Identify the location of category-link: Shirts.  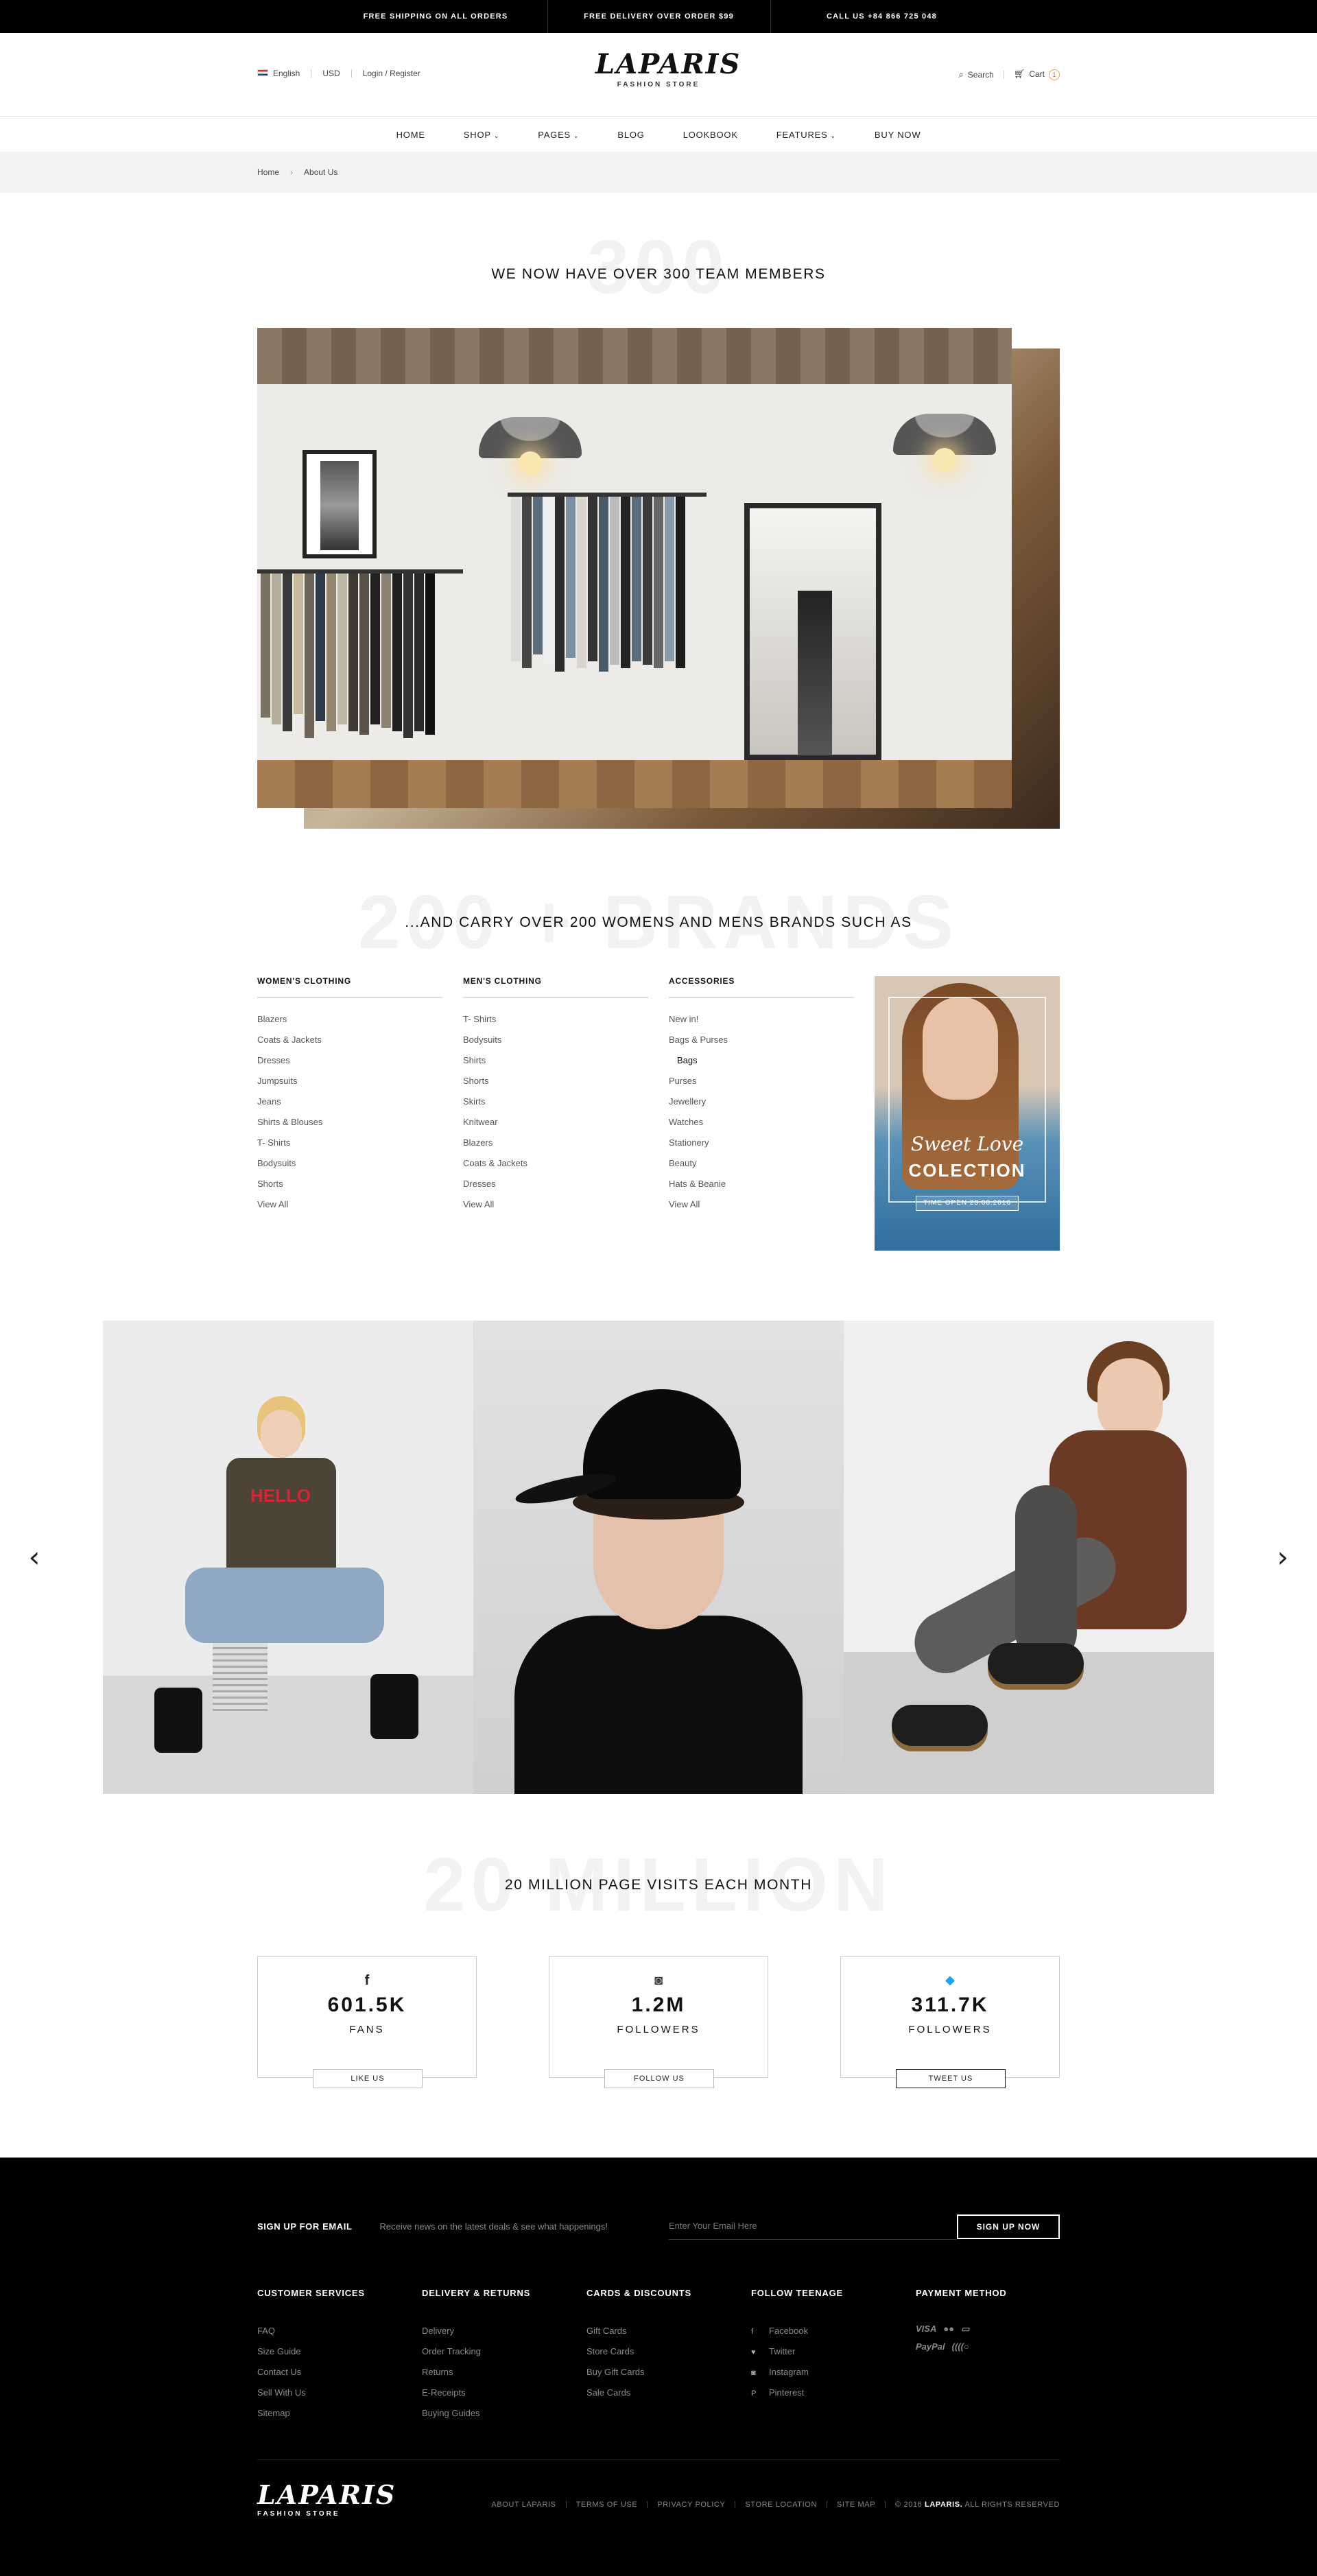
(555, 1060).